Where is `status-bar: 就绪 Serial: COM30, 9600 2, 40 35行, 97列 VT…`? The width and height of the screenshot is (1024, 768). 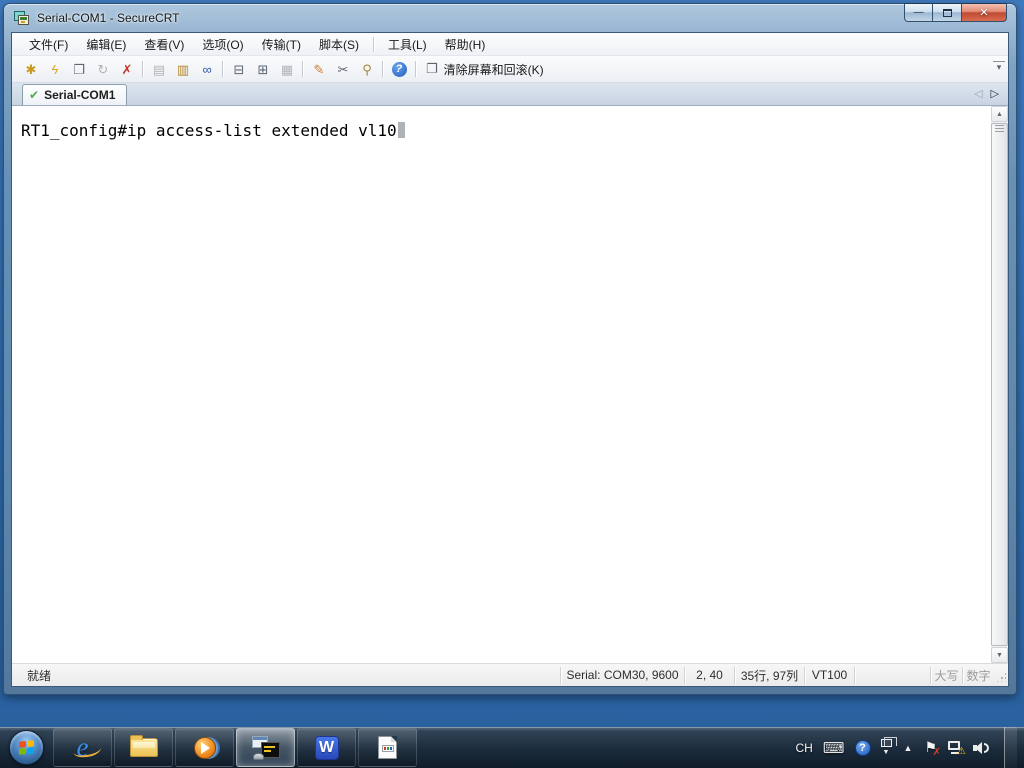 status-bar: 就绪 Serial: COM30, 9600 2, 40 35行, 97列 VT… is located at coordinates (510, 674).